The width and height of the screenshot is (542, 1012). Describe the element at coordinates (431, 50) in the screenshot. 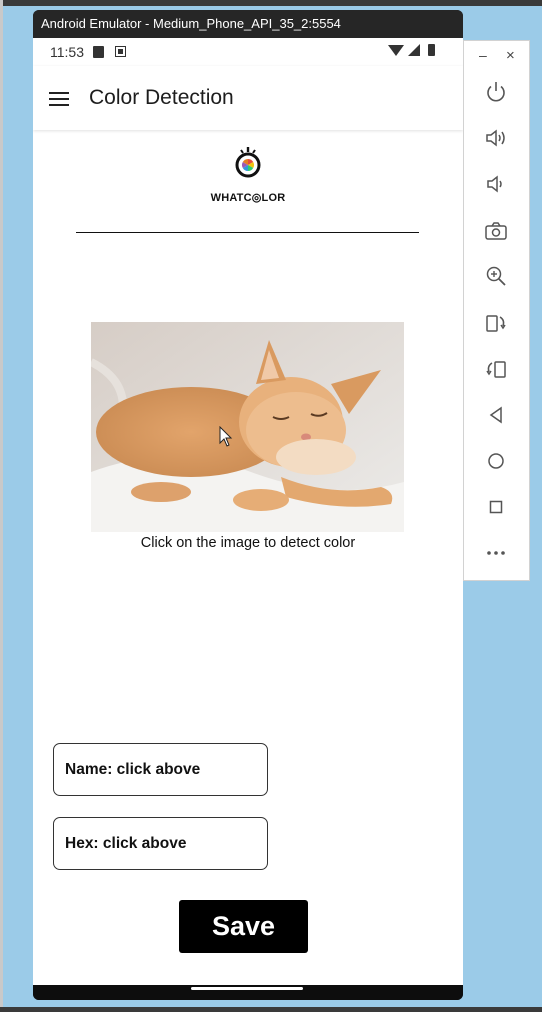

I see `battery-icon` at that location.